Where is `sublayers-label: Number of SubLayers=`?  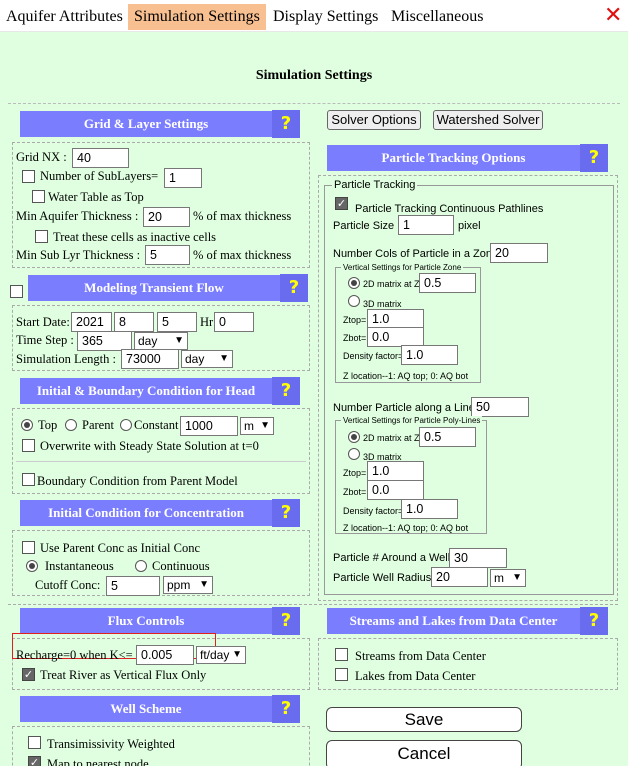 sublayers-label: Number of SubLayers= is located at coordinates (99, 176).